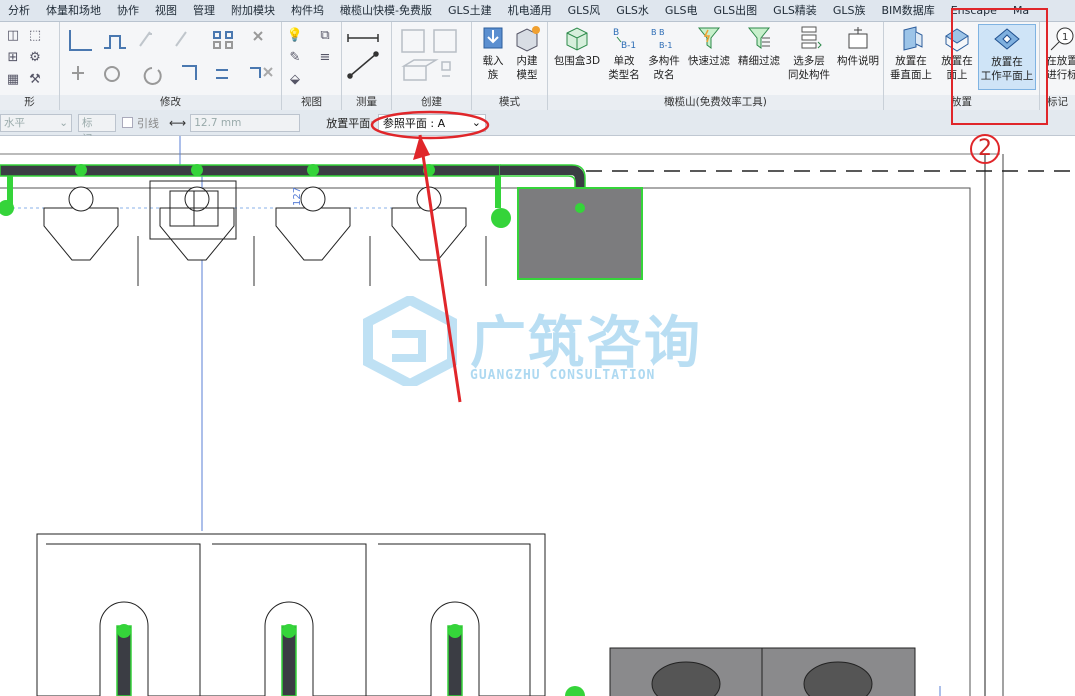 The width and height of the screenshot is (1075, 696). What do you see at coordinates (624, 53) in the screenshot?
I see `rename-type-button: B B-1 单改 类型名` at bounding box center [624, 53].